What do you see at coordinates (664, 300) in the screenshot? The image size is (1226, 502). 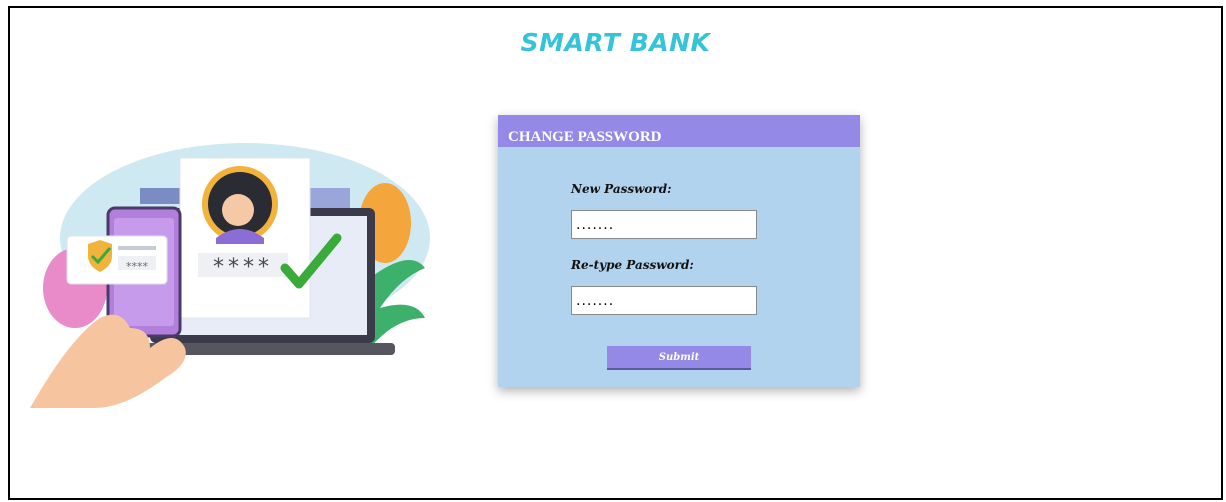 I see `retype-password-input` at bounding box center [664, 300].